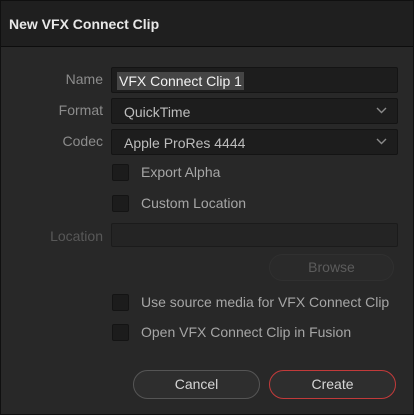 The image size is (414, 415). I want to click on export-alpha-label: Export Alpha, so click(181, 172).